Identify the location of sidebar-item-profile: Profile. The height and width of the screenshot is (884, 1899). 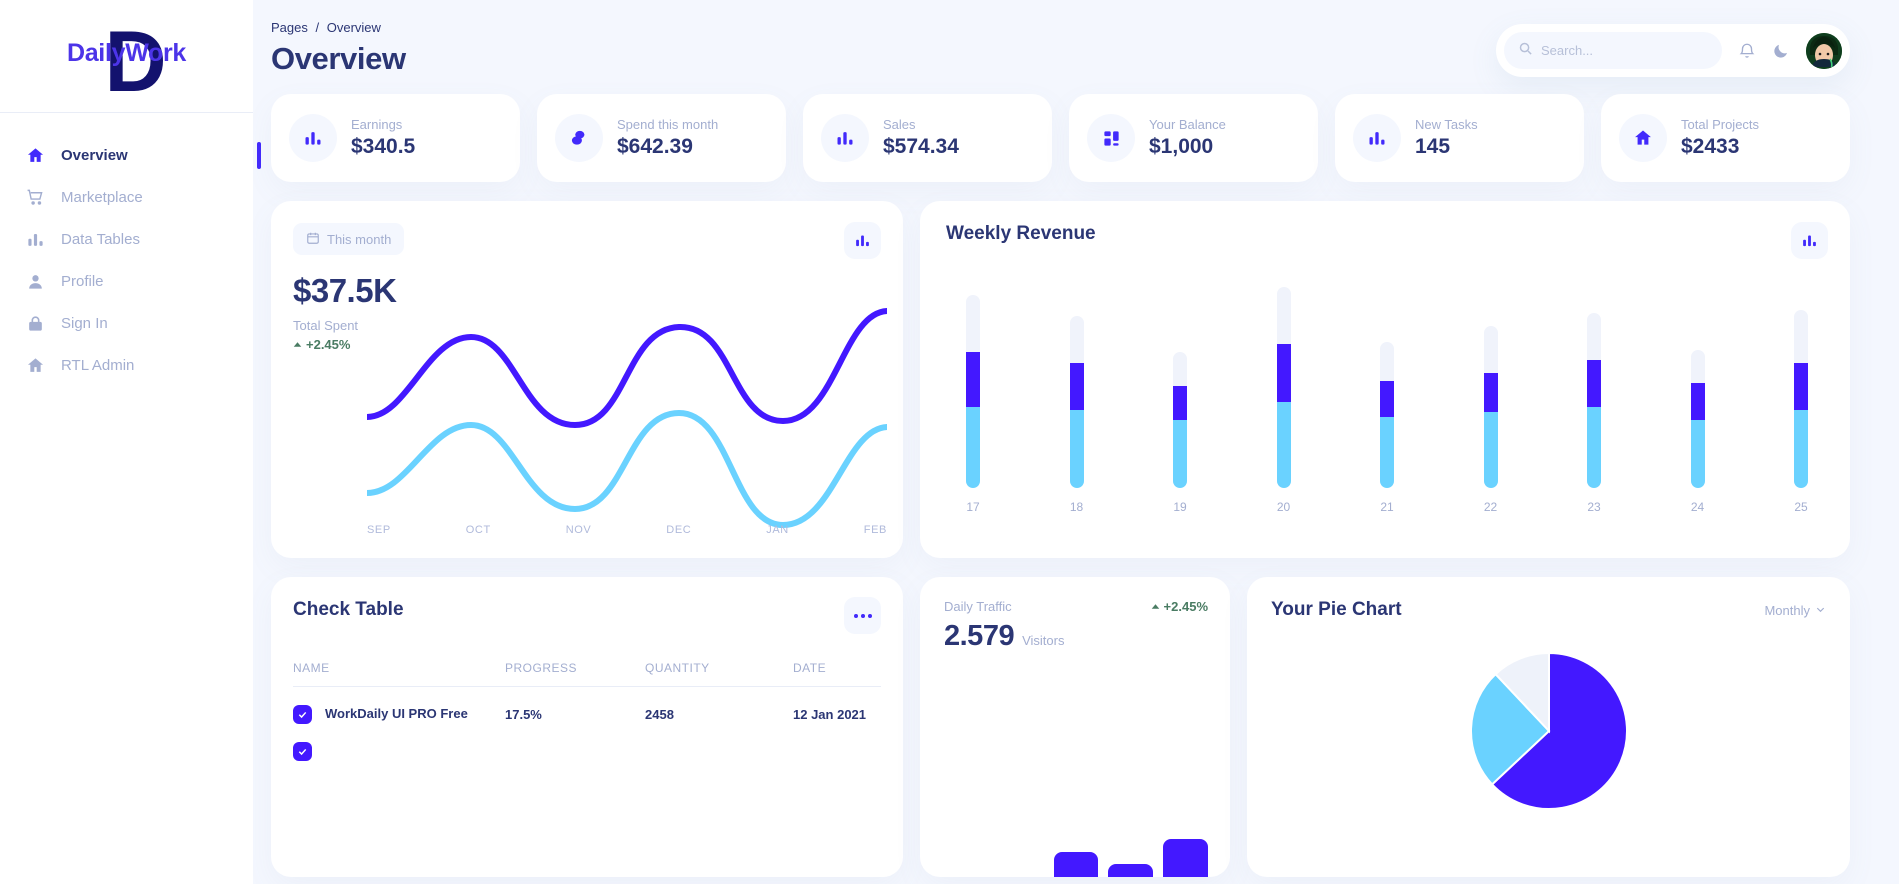
(126, 281).